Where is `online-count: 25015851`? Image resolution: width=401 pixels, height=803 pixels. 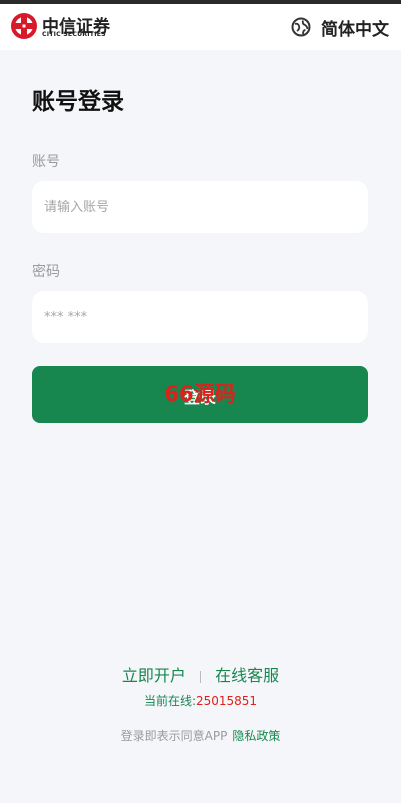 online-count: 25015851 is located at coordinates (226, 701).